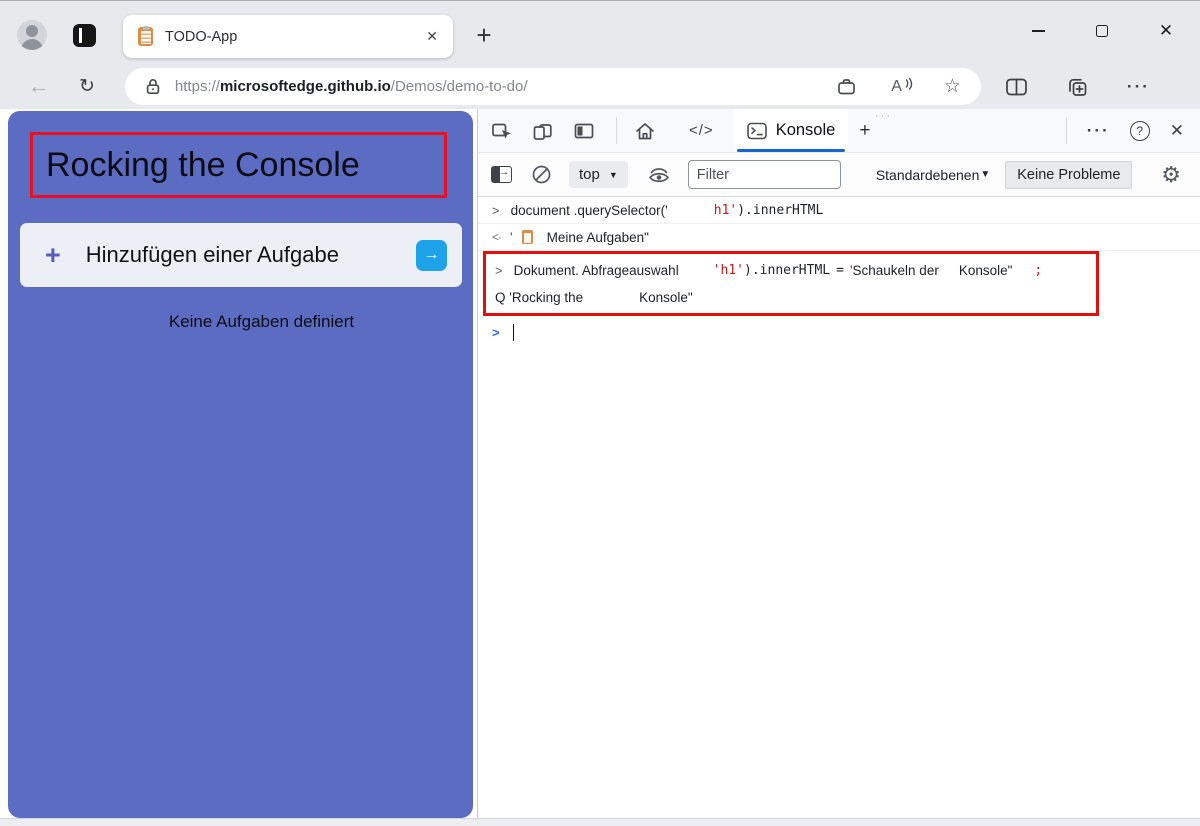  Describe the element at coordinates (431, 255) in the screenshot. I see `add-task-submit-button: →` at that location.